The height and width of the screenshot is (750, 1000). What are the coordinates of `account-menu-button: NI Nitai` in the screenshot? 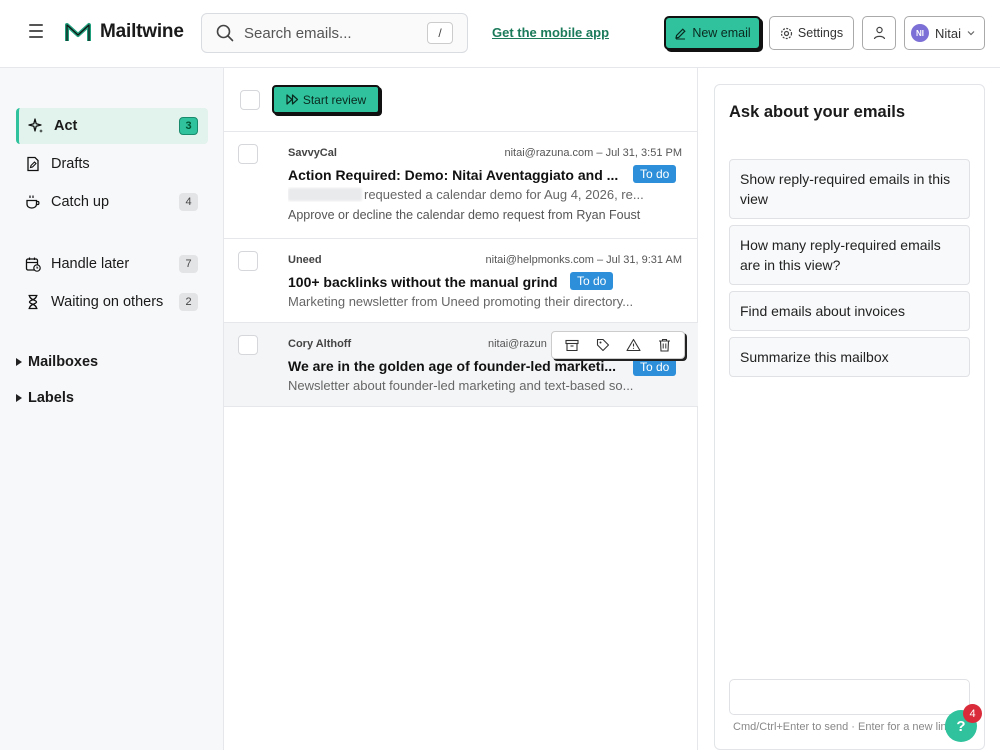 It's located at (944, 33).